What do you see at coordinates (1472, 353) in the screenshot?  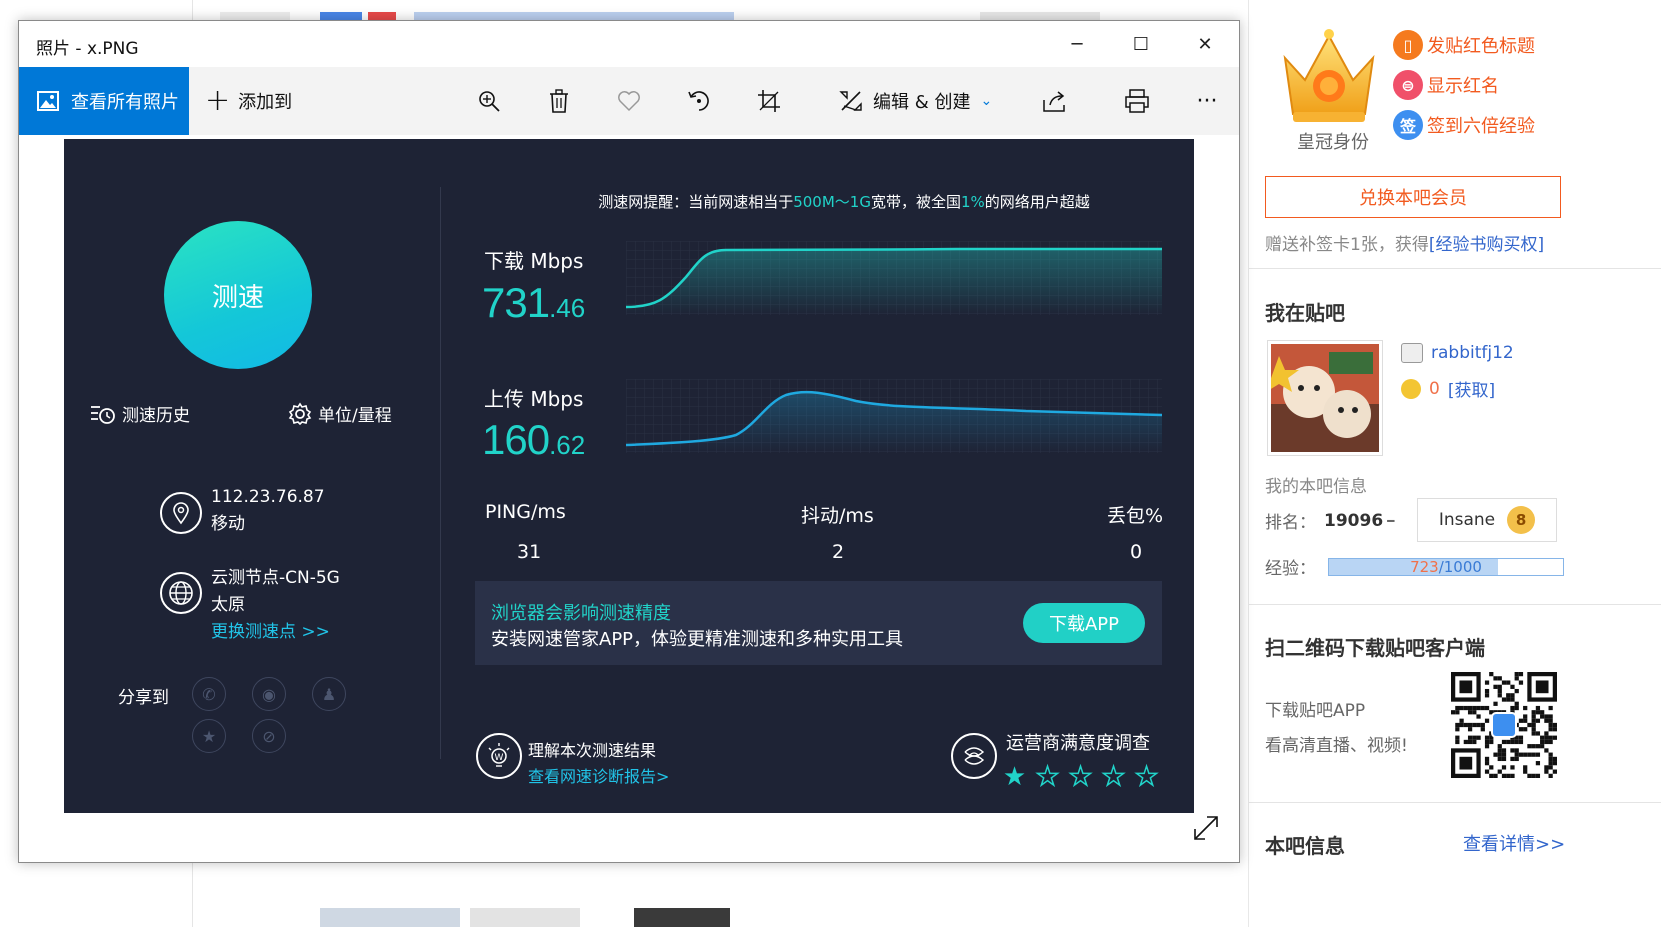 I see `username-link: rabbitfj12` at bounding box center [1472, 353].